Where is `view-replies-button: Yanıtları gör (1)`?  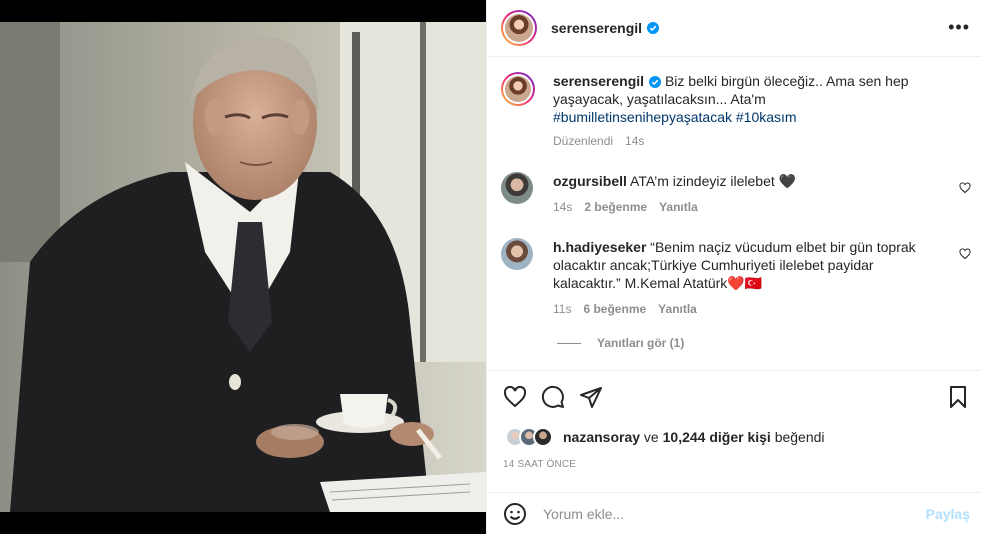 view-replies-button: Yanıtları gör (1) is located at coordinates (620, 343).